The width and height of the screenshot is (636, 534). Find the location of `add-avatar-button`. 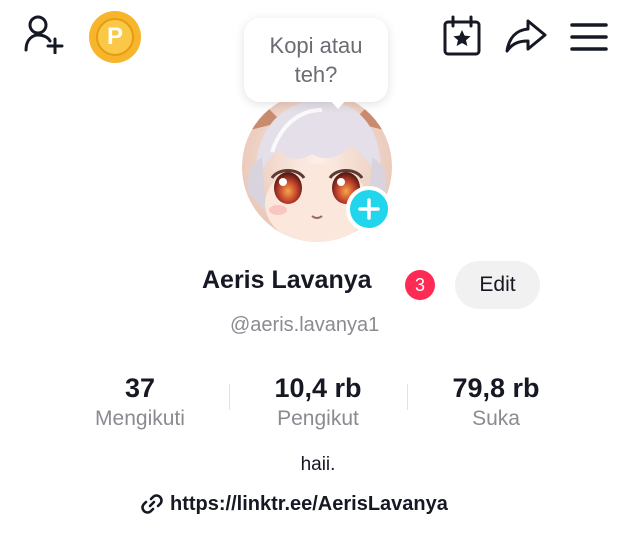

add-avatar-button is located at coordinates (369, 209).